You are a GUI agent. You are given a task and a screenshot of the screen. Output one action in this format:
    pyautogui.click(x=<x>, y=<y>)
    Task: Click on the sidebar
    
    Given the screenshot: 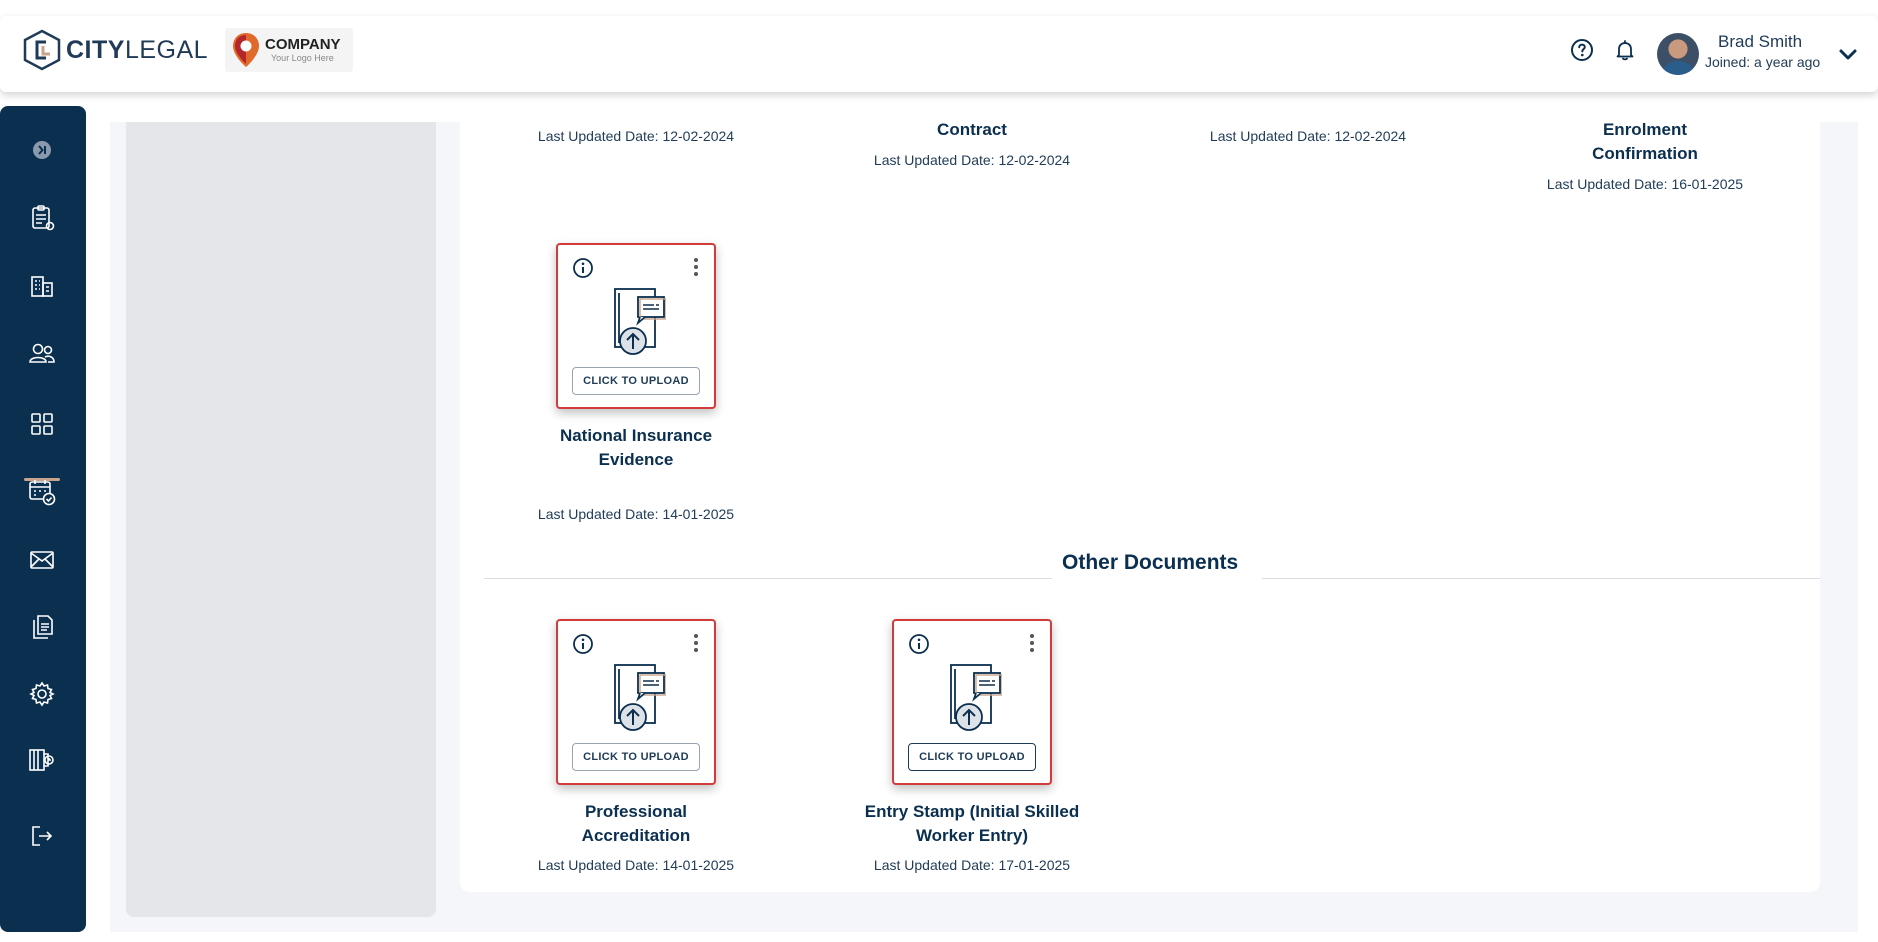 What is the action you would take?
    pyautogui.click(x=43, y=519)
    